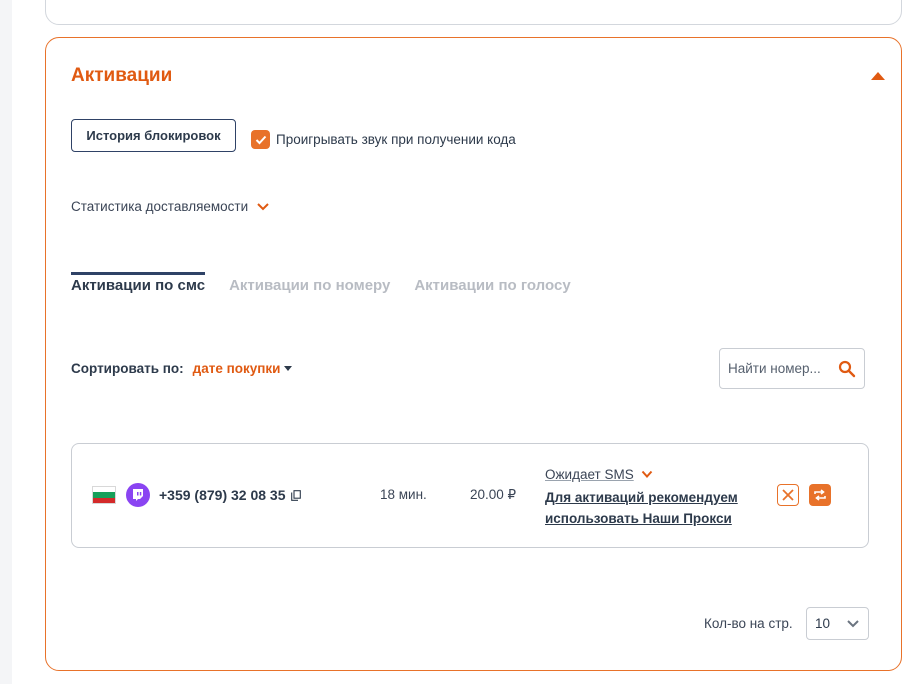 This screenshot has height=684, width=924. I want to click on activations-title: Активации, so click(122, 75).